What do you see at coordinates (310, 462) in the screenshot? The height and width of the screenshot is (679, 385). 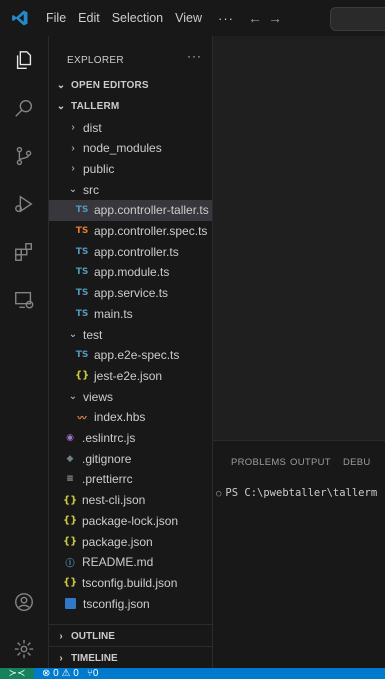 I see `tab-output: OUTPUT` at bounding box center [310, 462].